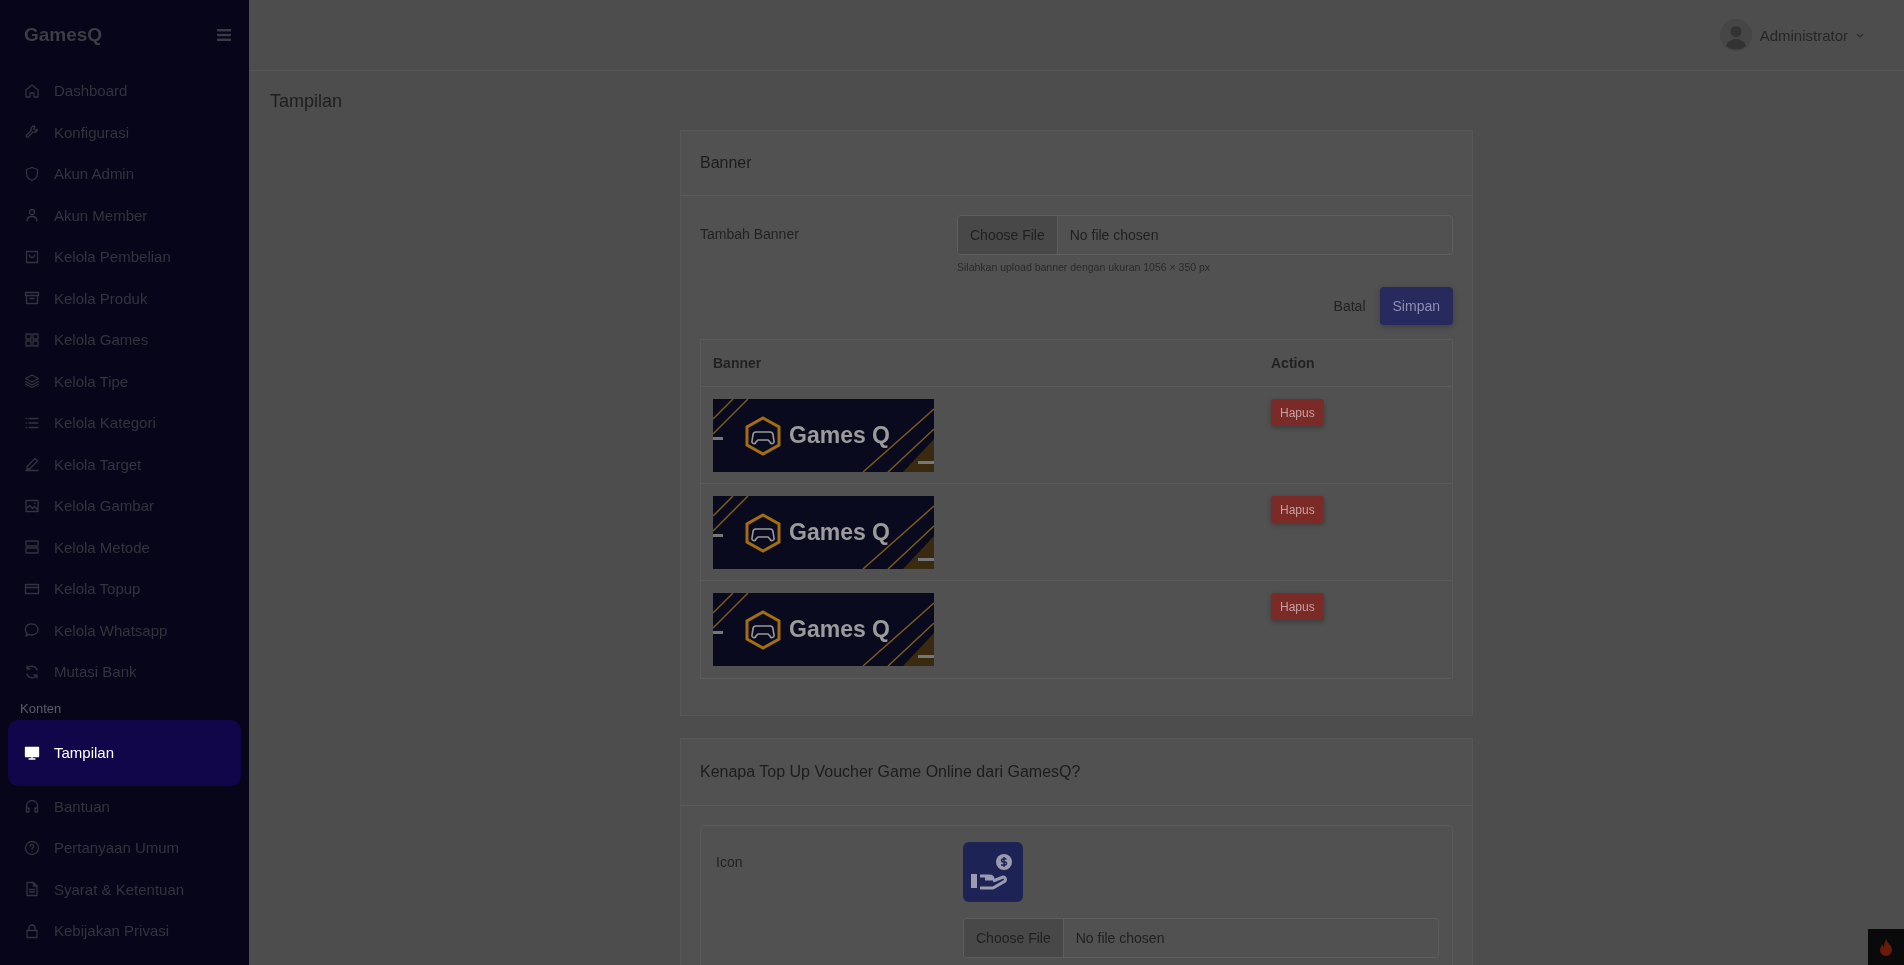 Image resolution: width=1904 pixels, height=965 pixels. I want to click on doc-icon, so click(32, 889).